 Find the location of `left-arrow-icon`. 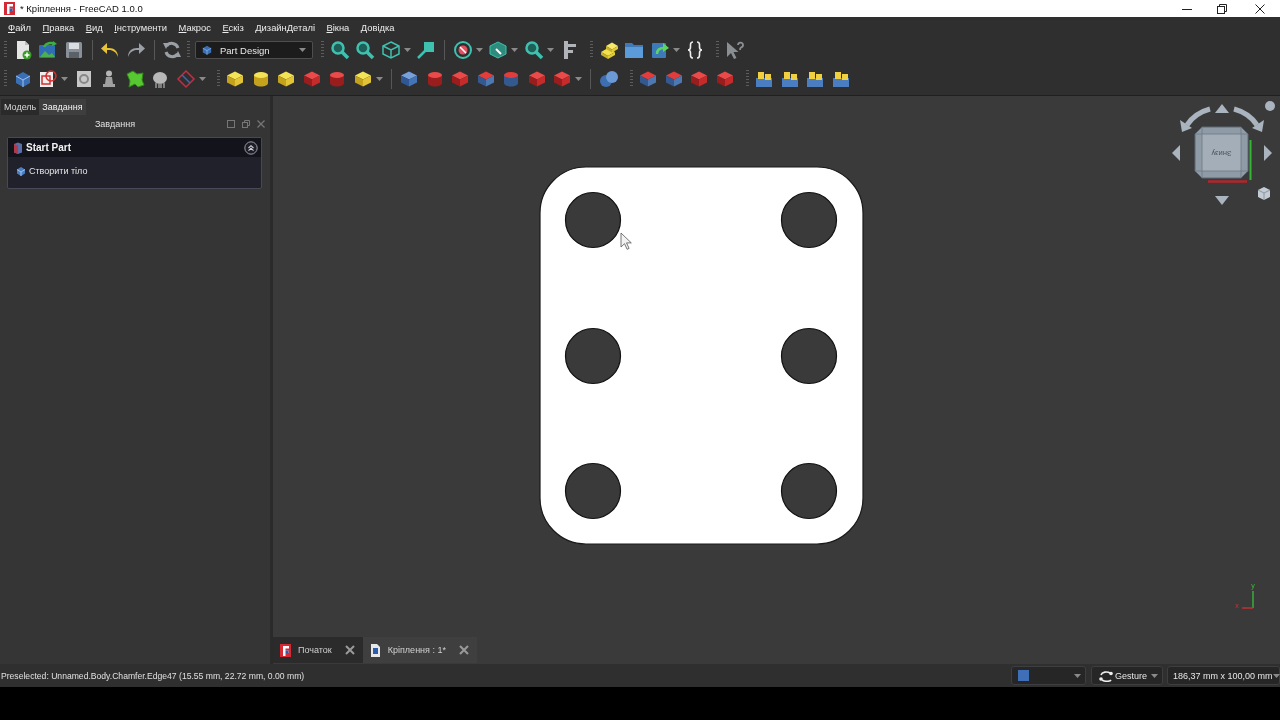

left-arrow-icon is located at coordinates (1176, 153).